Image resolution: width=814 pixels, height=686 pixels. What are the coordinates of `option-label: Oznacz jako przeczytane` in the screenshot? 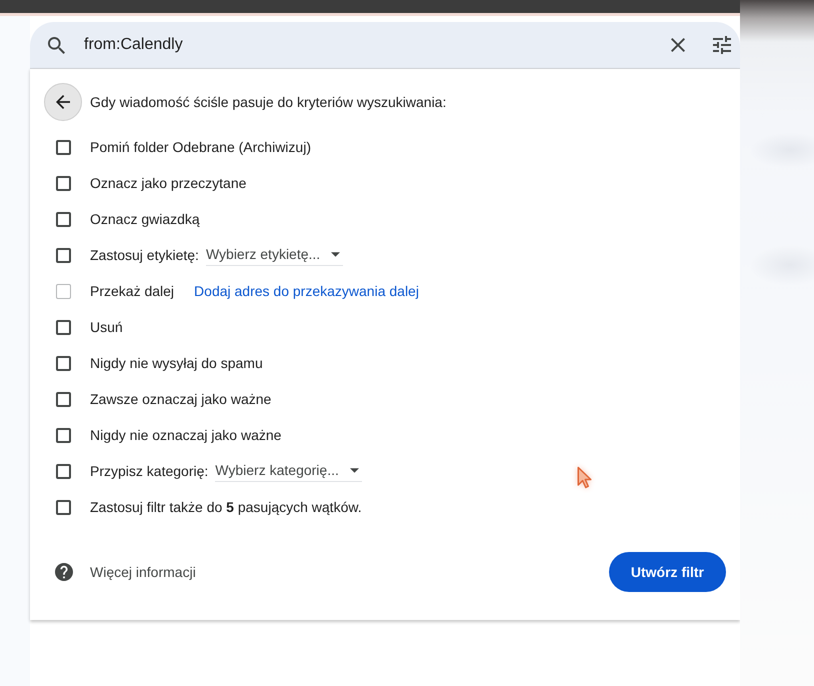 It's located at (168, 183).